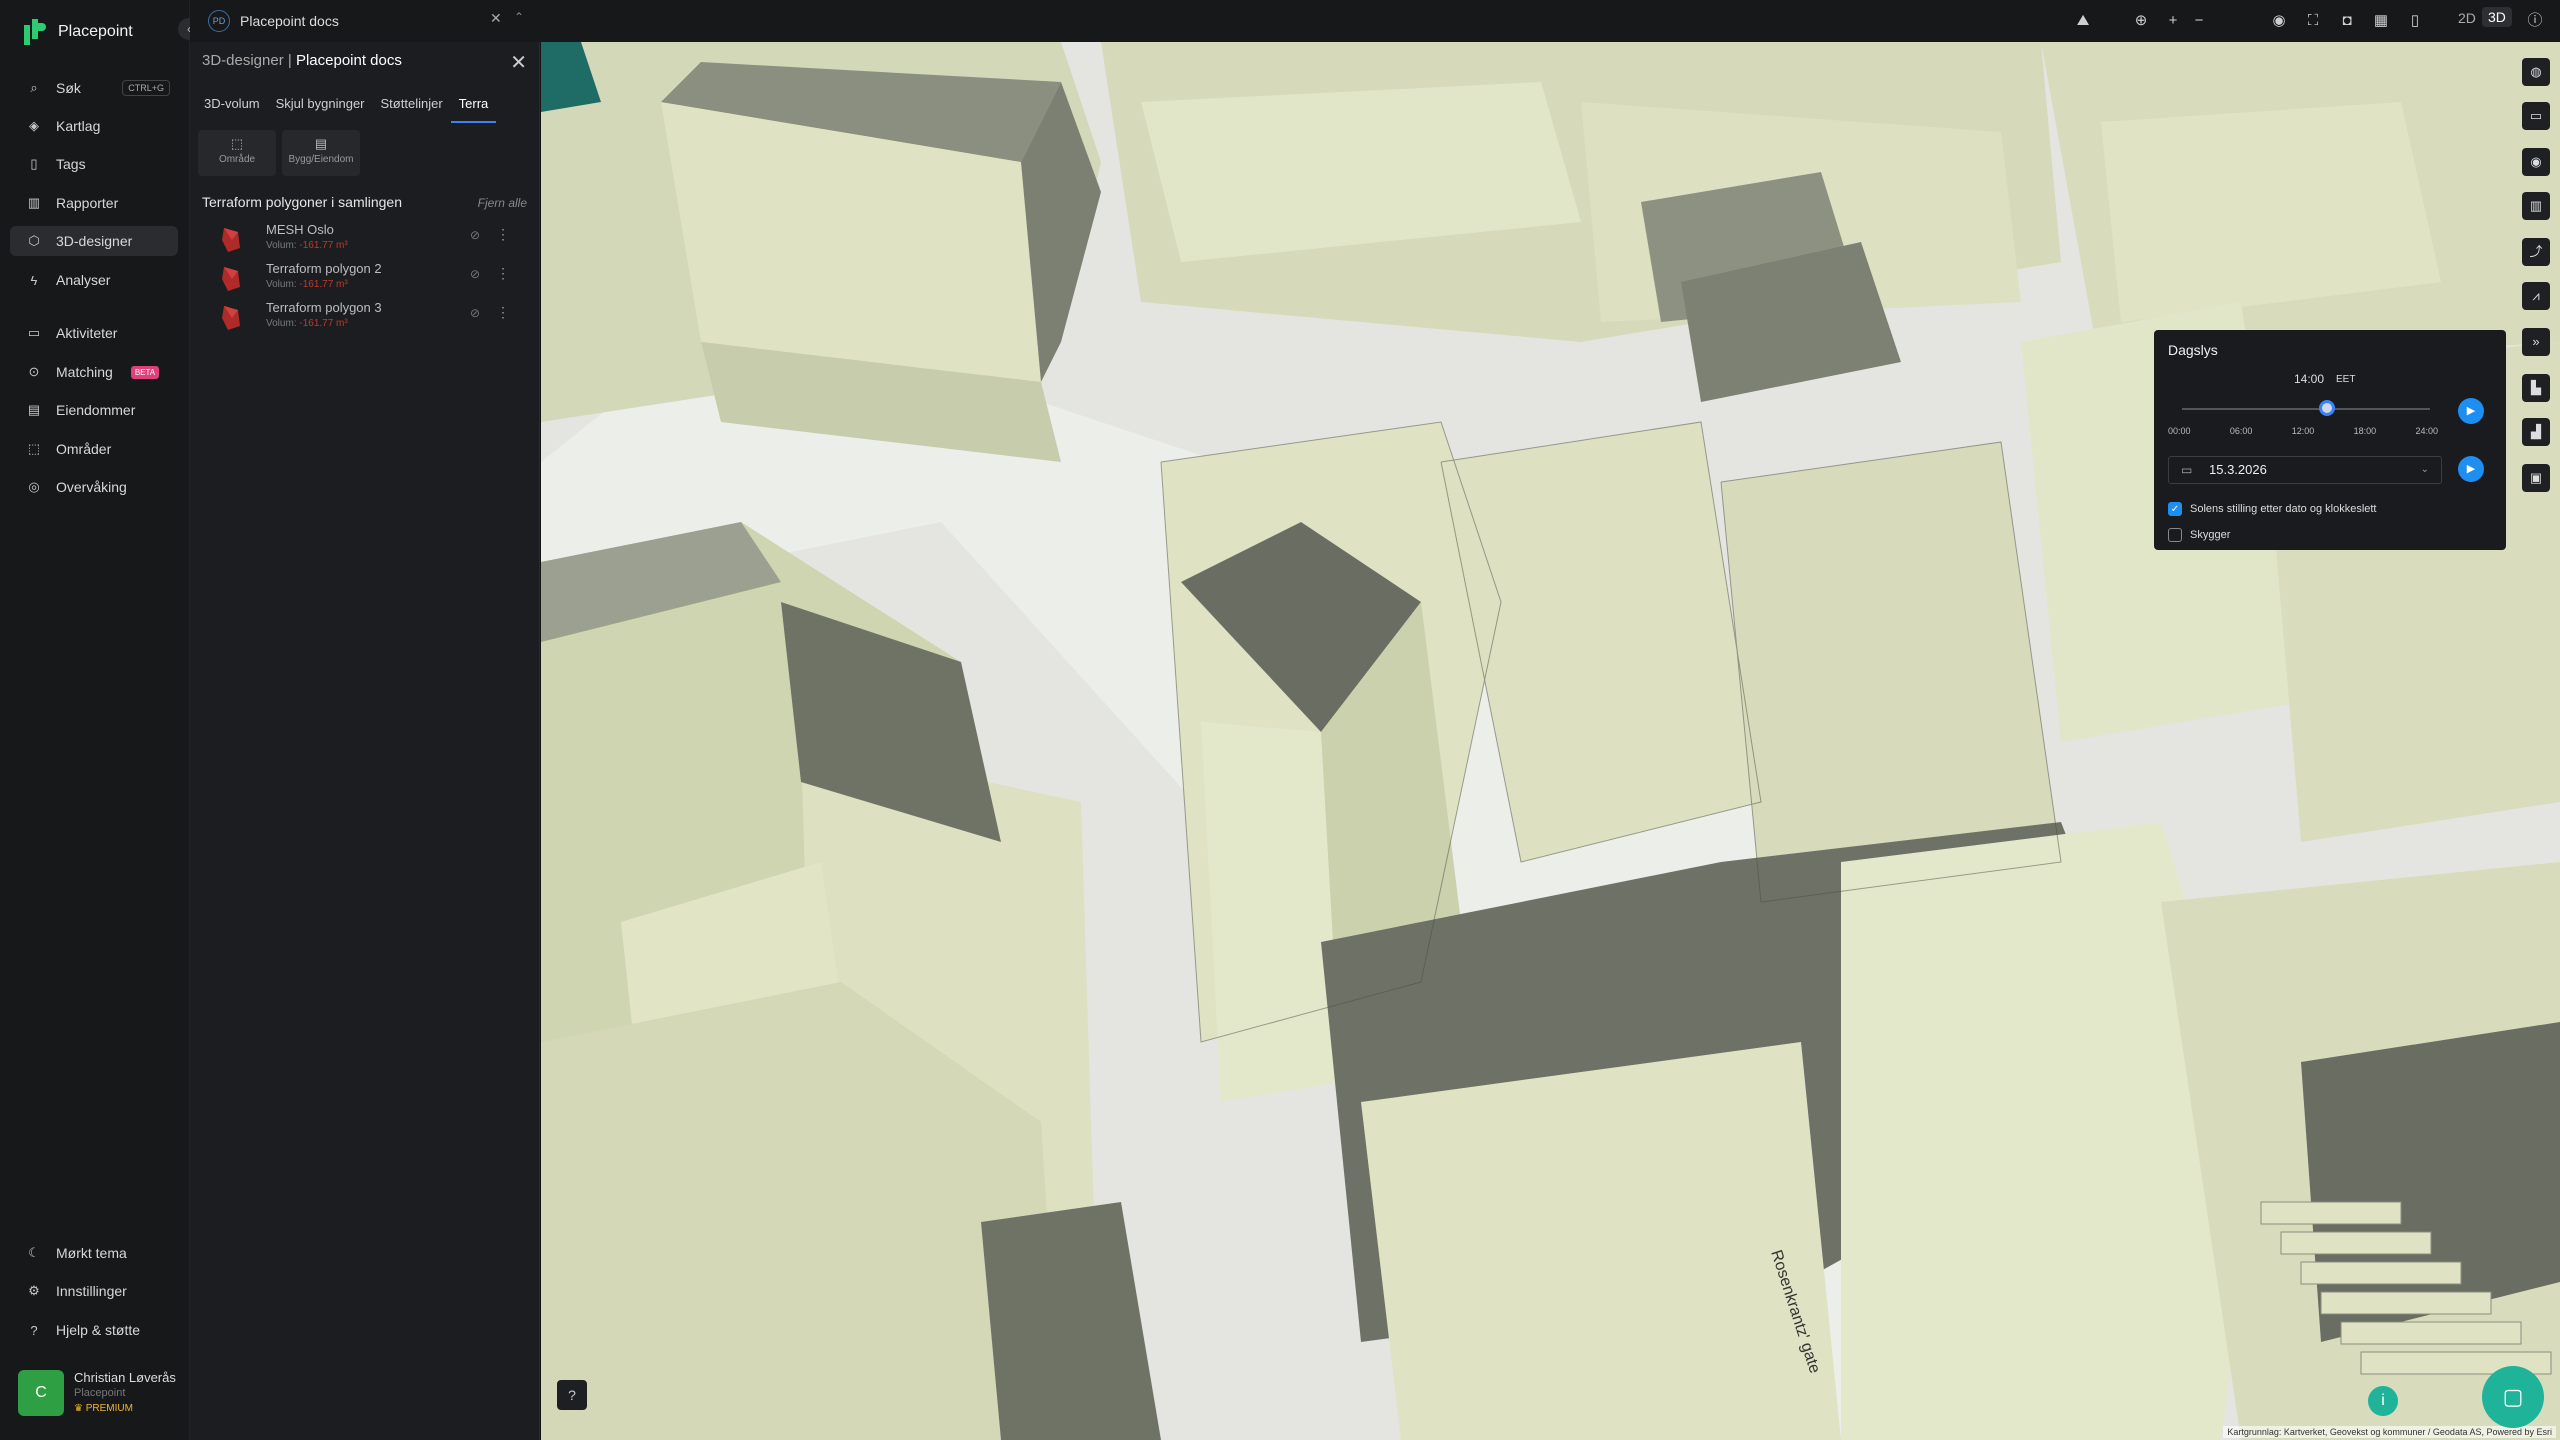 This screenshot has width=2560, height=1440. Describe the element at coordinates (572, 1395) in the screenshot. I see `help-button: ?` at that location.